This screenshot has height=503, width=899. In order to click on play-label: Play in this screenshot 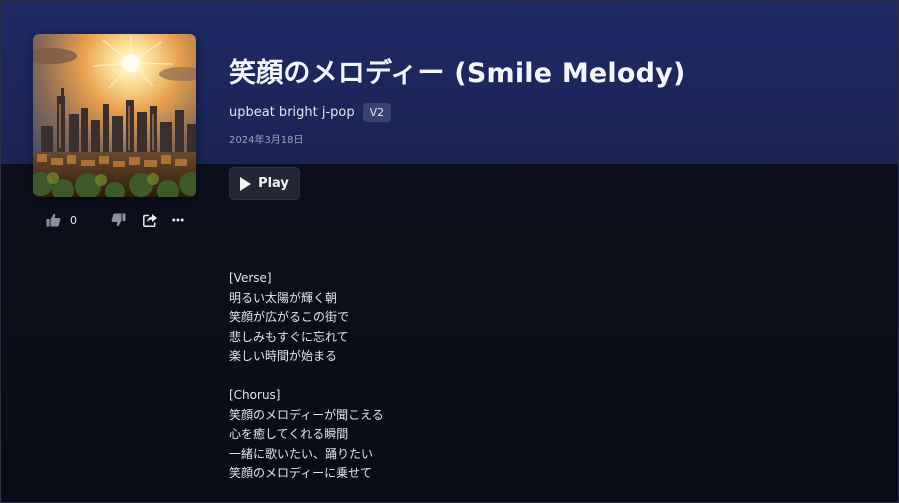, I will do `click(273, 183)`.